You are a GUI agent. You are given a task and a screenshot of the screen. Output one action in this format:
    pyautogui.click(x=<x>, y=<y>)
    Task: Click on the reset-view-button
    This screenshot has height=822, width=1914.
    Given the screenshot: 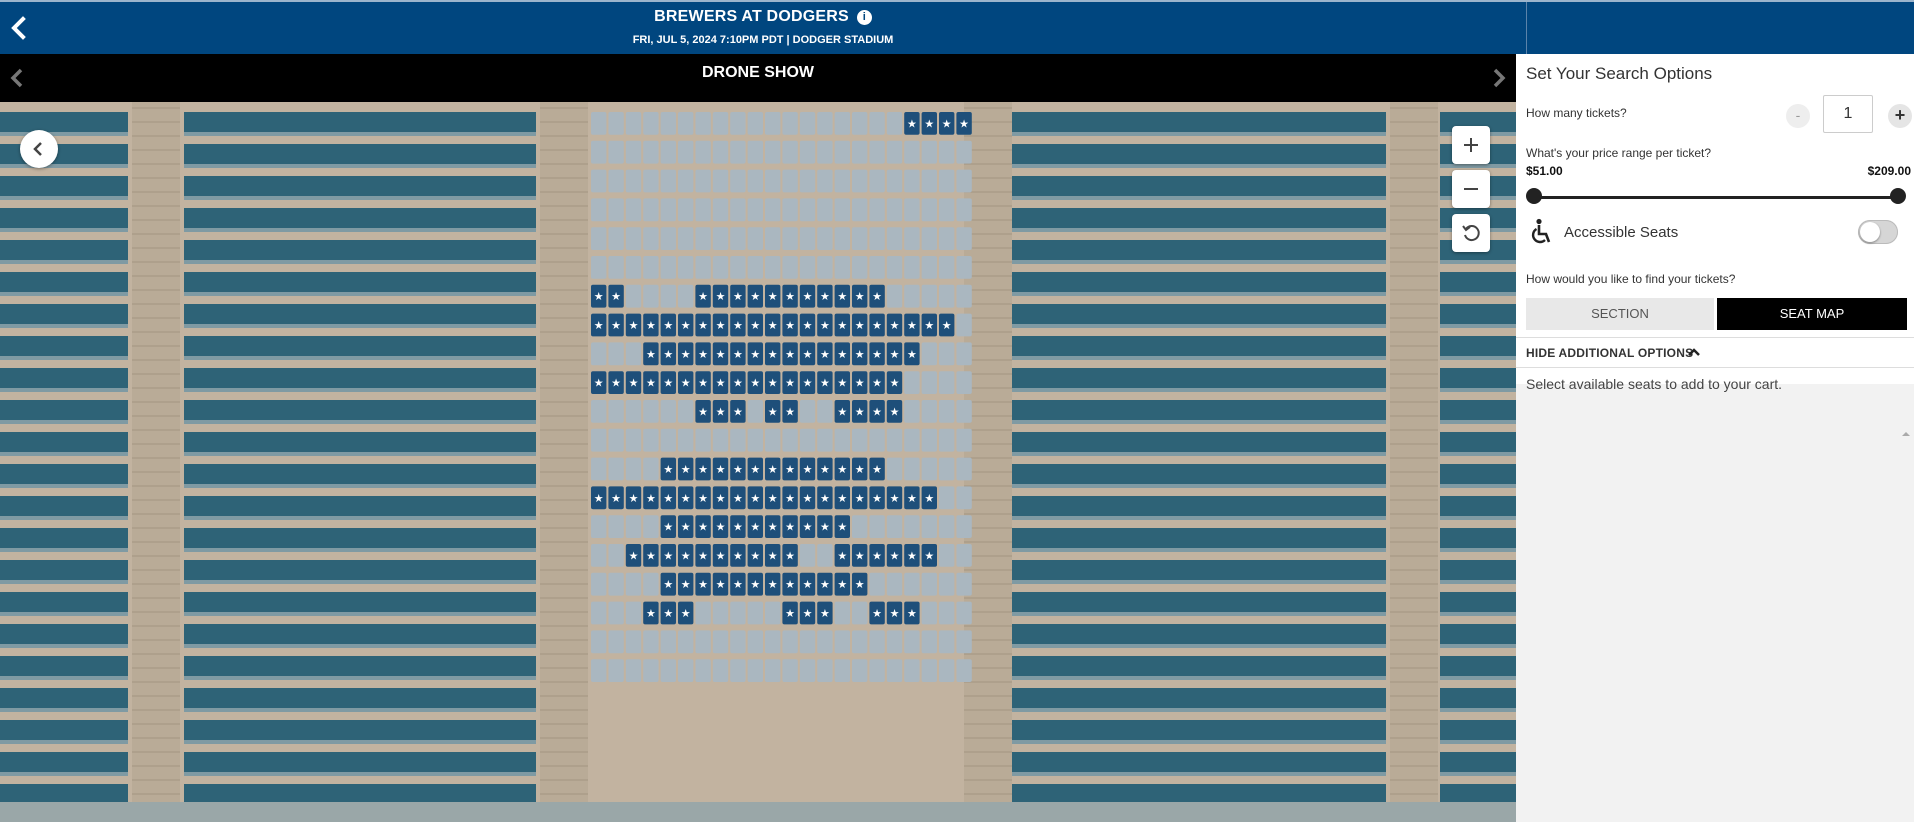 What is the action you would take?
    pyautogui.click(x=1471, y=233)
    